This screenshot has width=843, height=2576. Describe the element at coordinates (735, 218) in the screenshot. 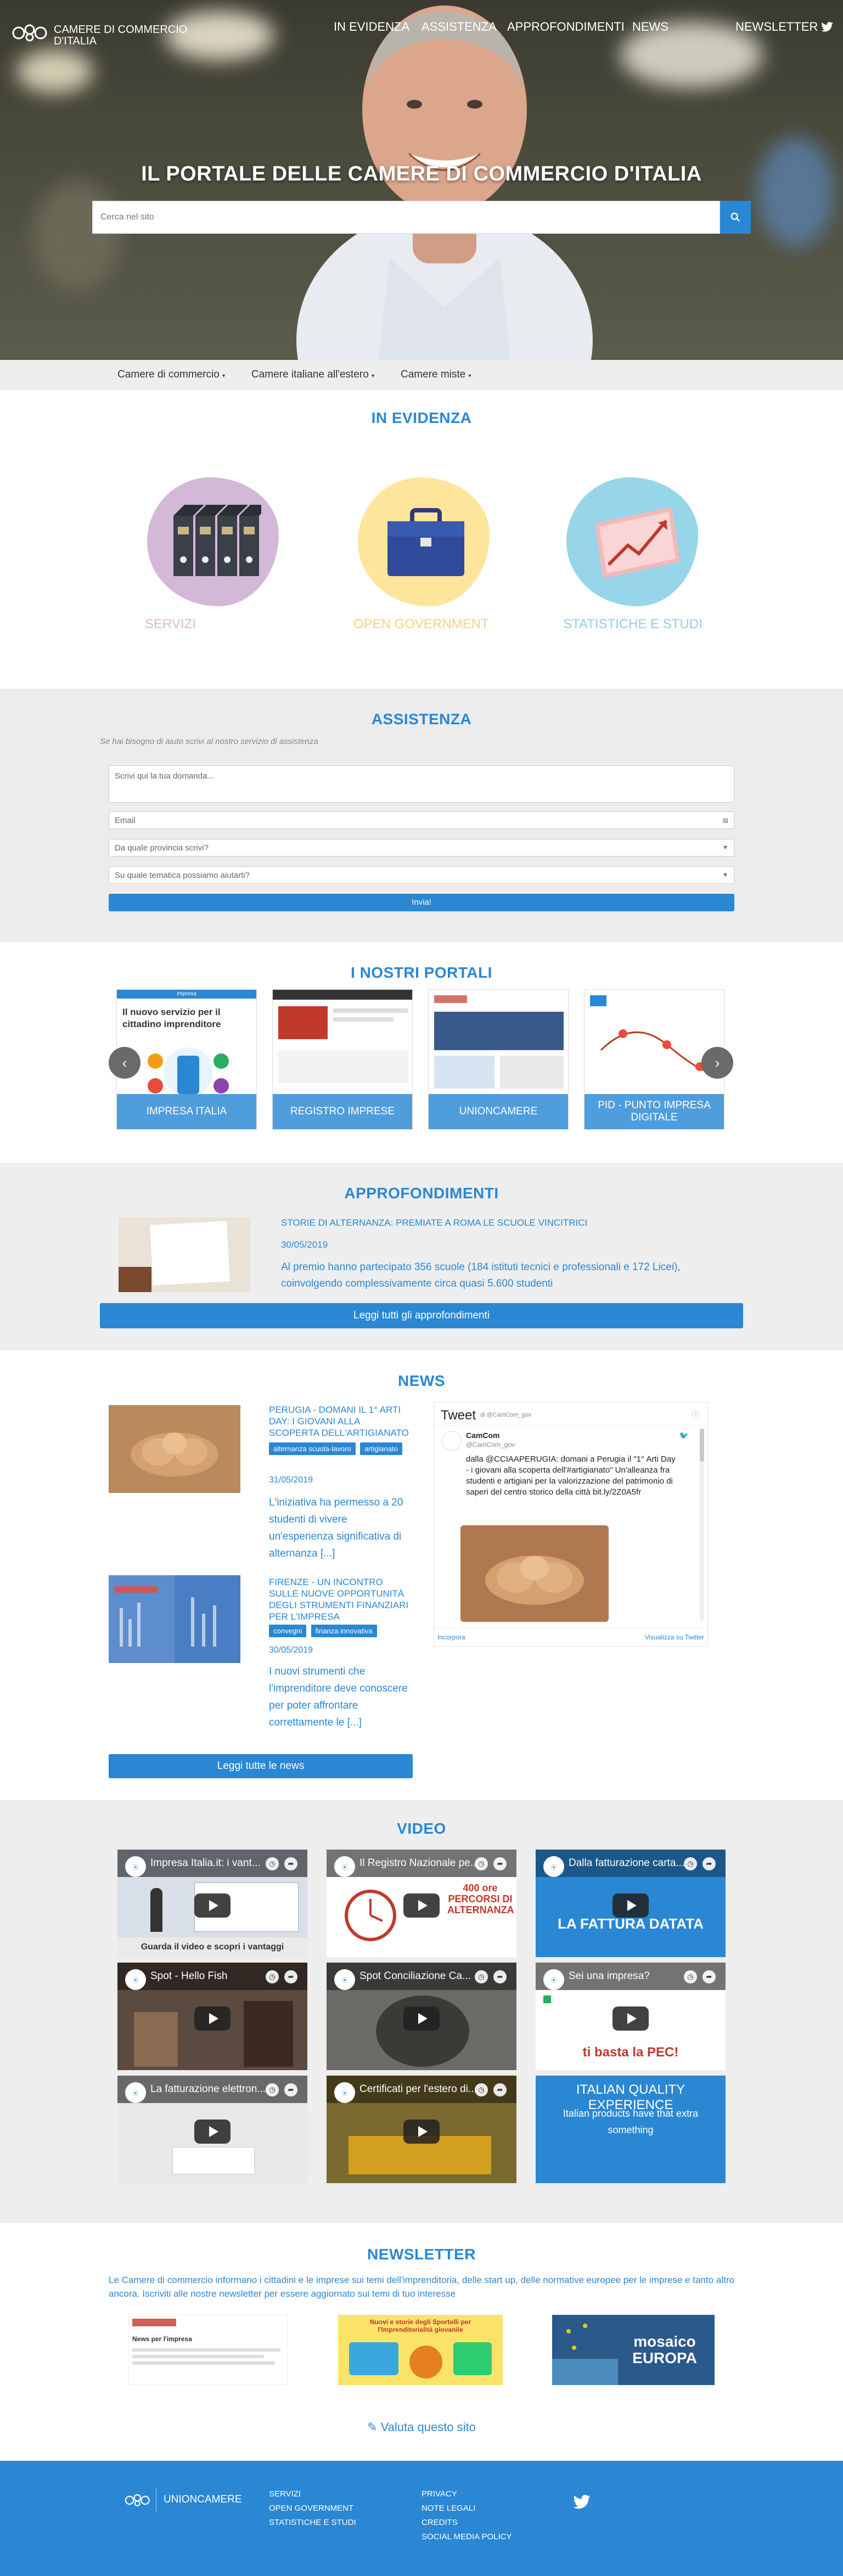

I see `search-button` at that location.